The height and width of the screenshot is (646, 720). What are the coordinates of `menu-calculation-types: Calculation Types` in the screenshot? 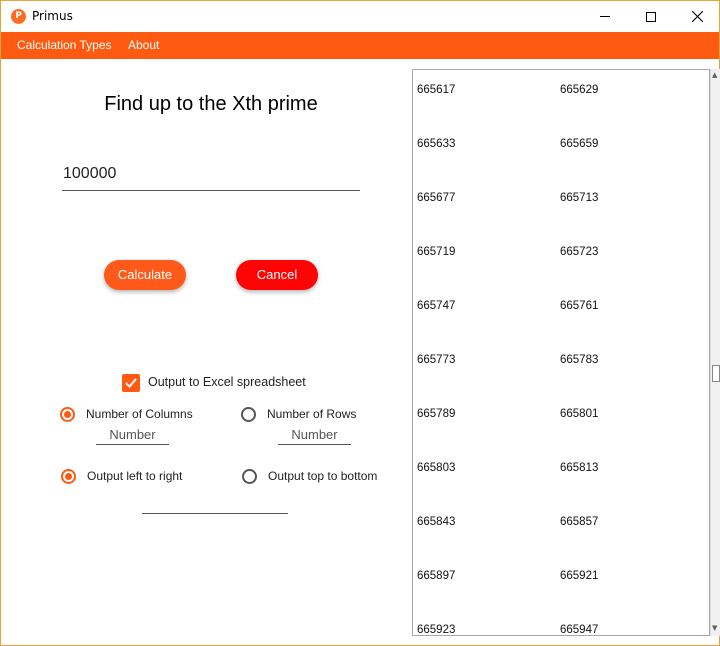 It's located at (64, 45).